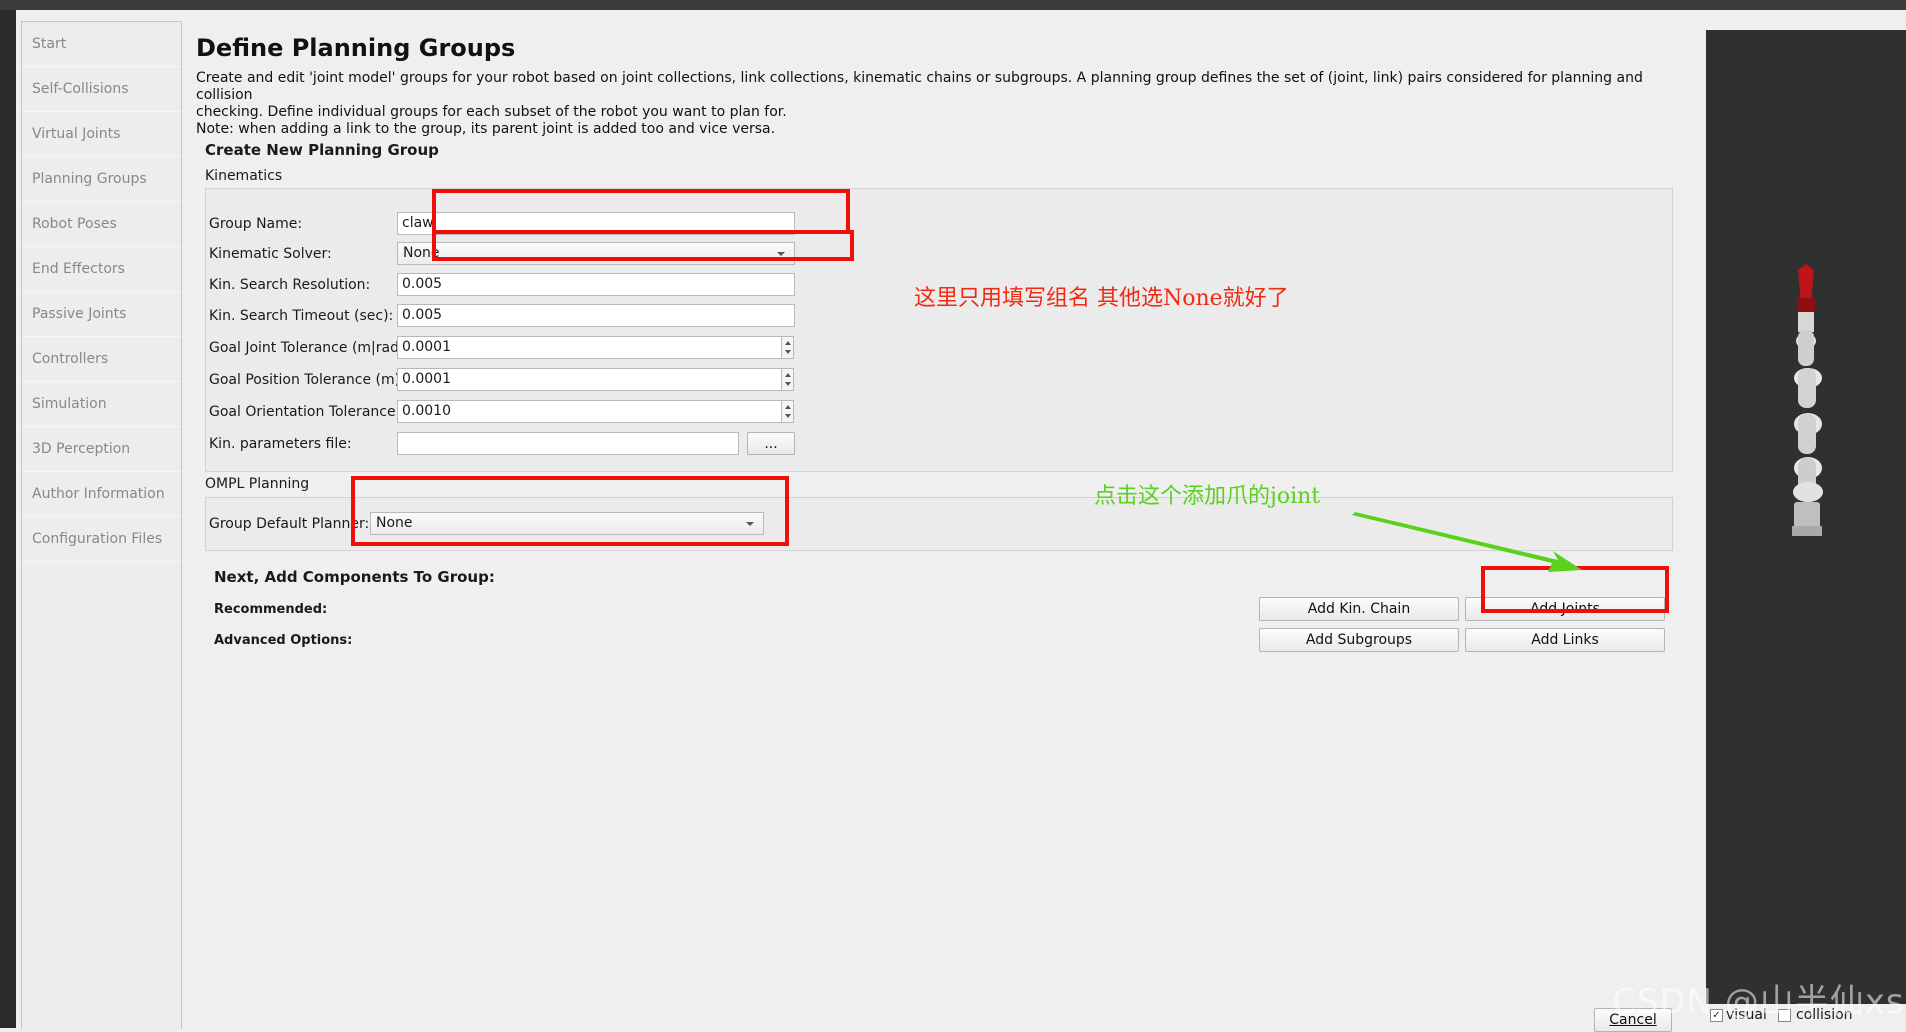 This screenshot has width=1906, height=1032. I want to click on annotation-arrow, so click(1467, 542).